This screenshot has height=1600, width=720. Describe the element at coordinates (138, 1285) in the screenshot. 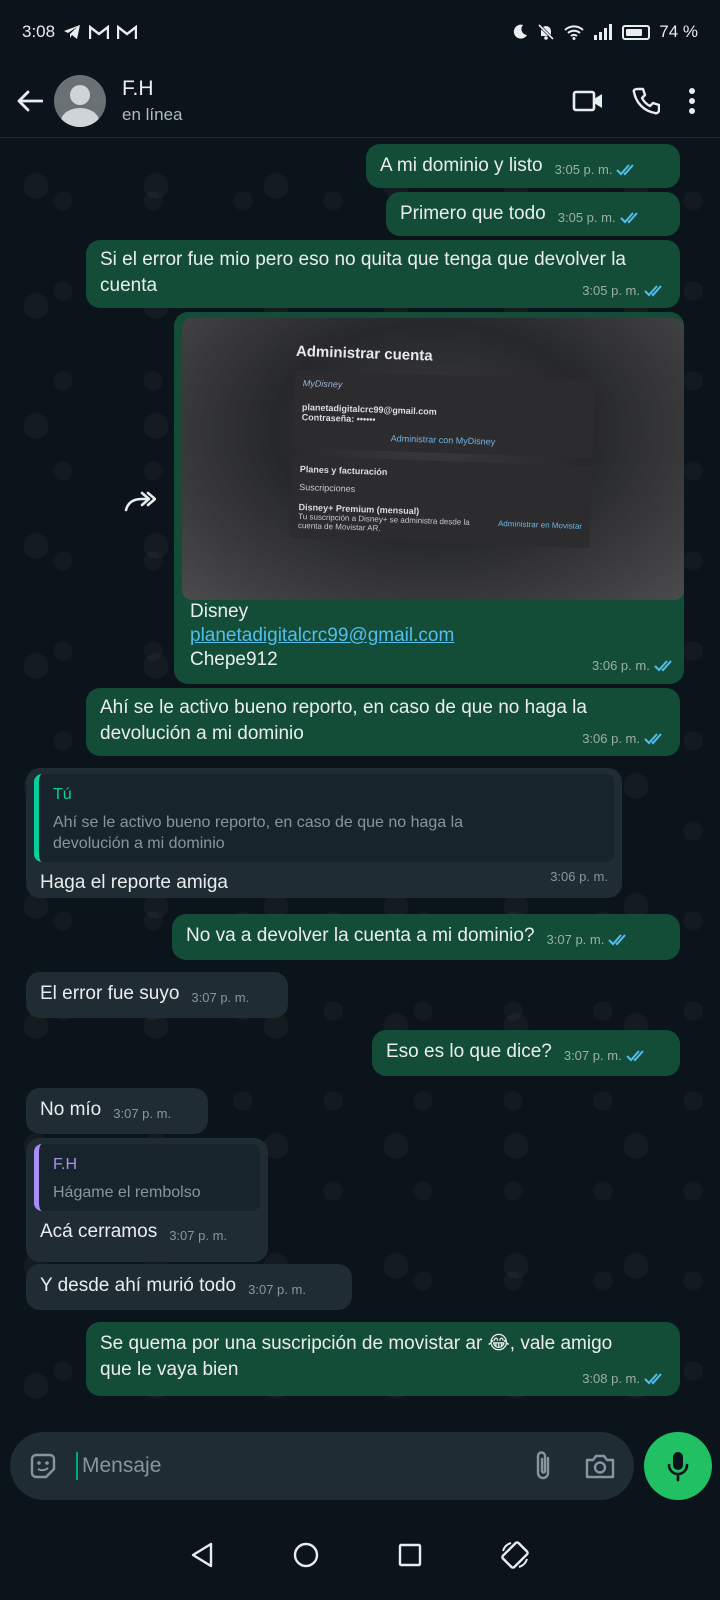

I see `message-text: Y desde ahí murió todo` at that location.